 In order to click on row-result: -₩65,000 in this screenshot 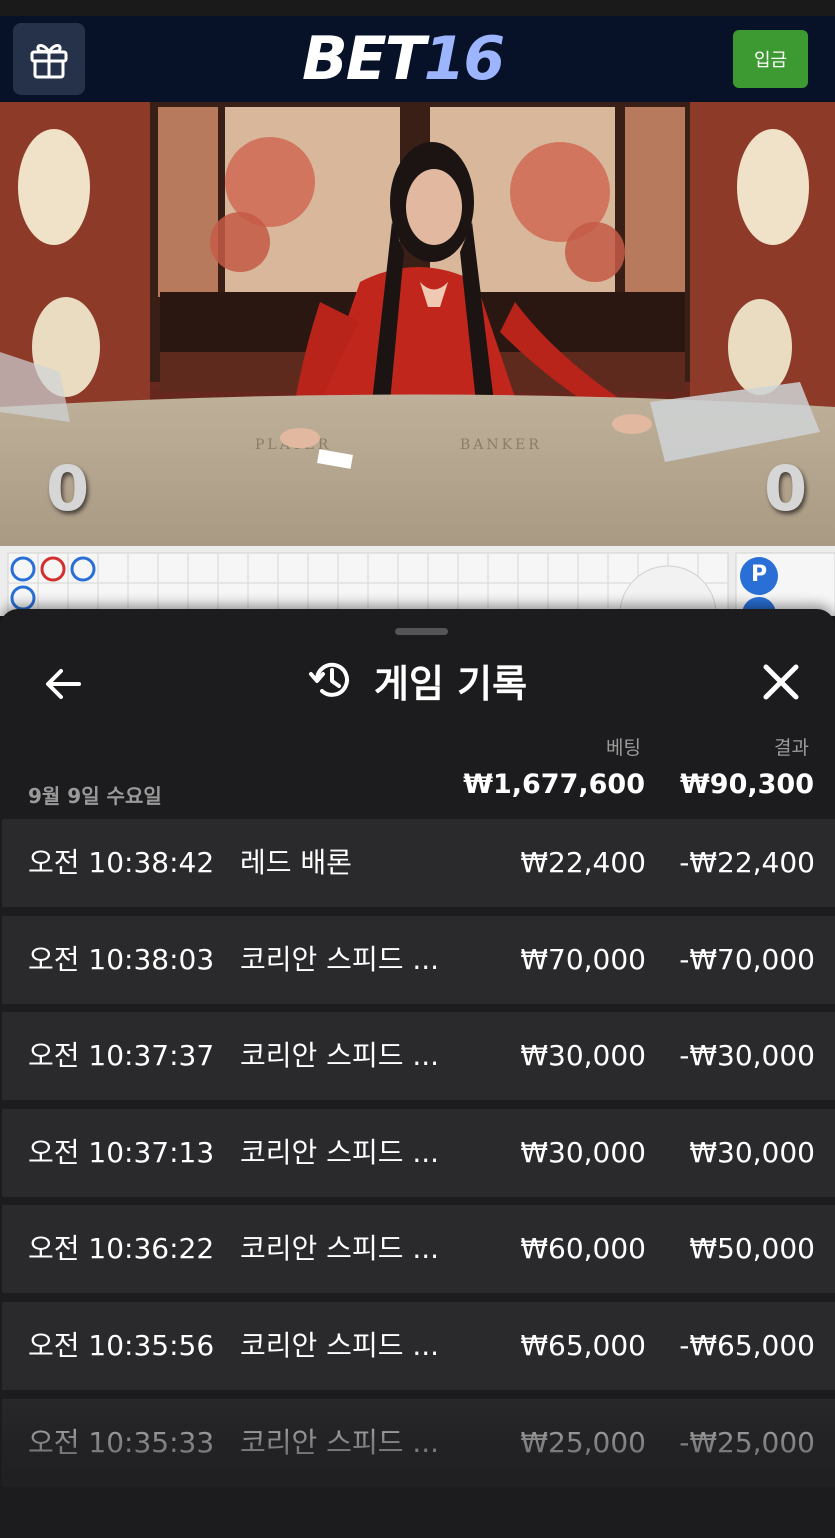, I will do `click(747, 1345)`.